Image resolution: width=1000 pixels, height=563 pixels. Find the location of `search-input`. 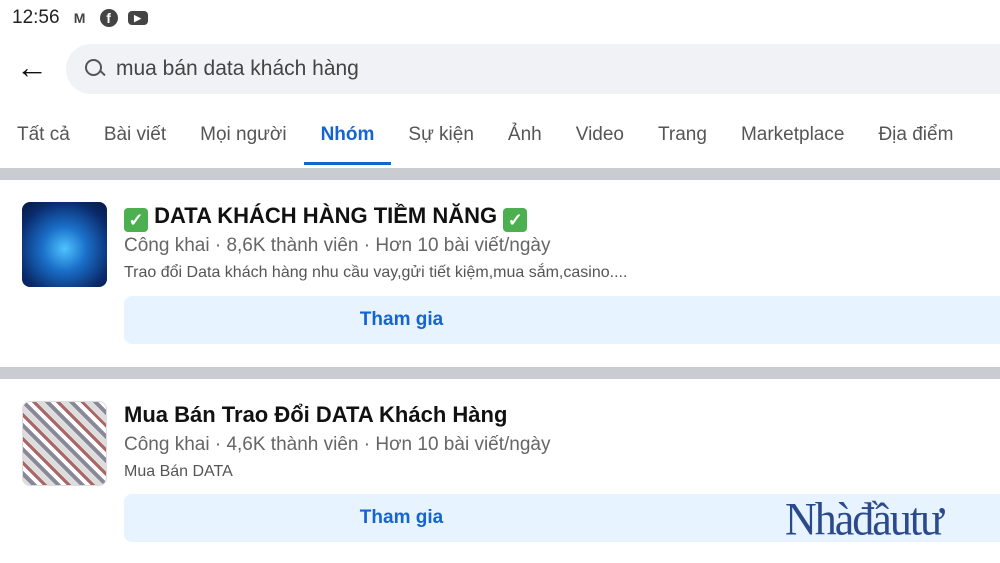

search-input is located at coordinates (466, 69).